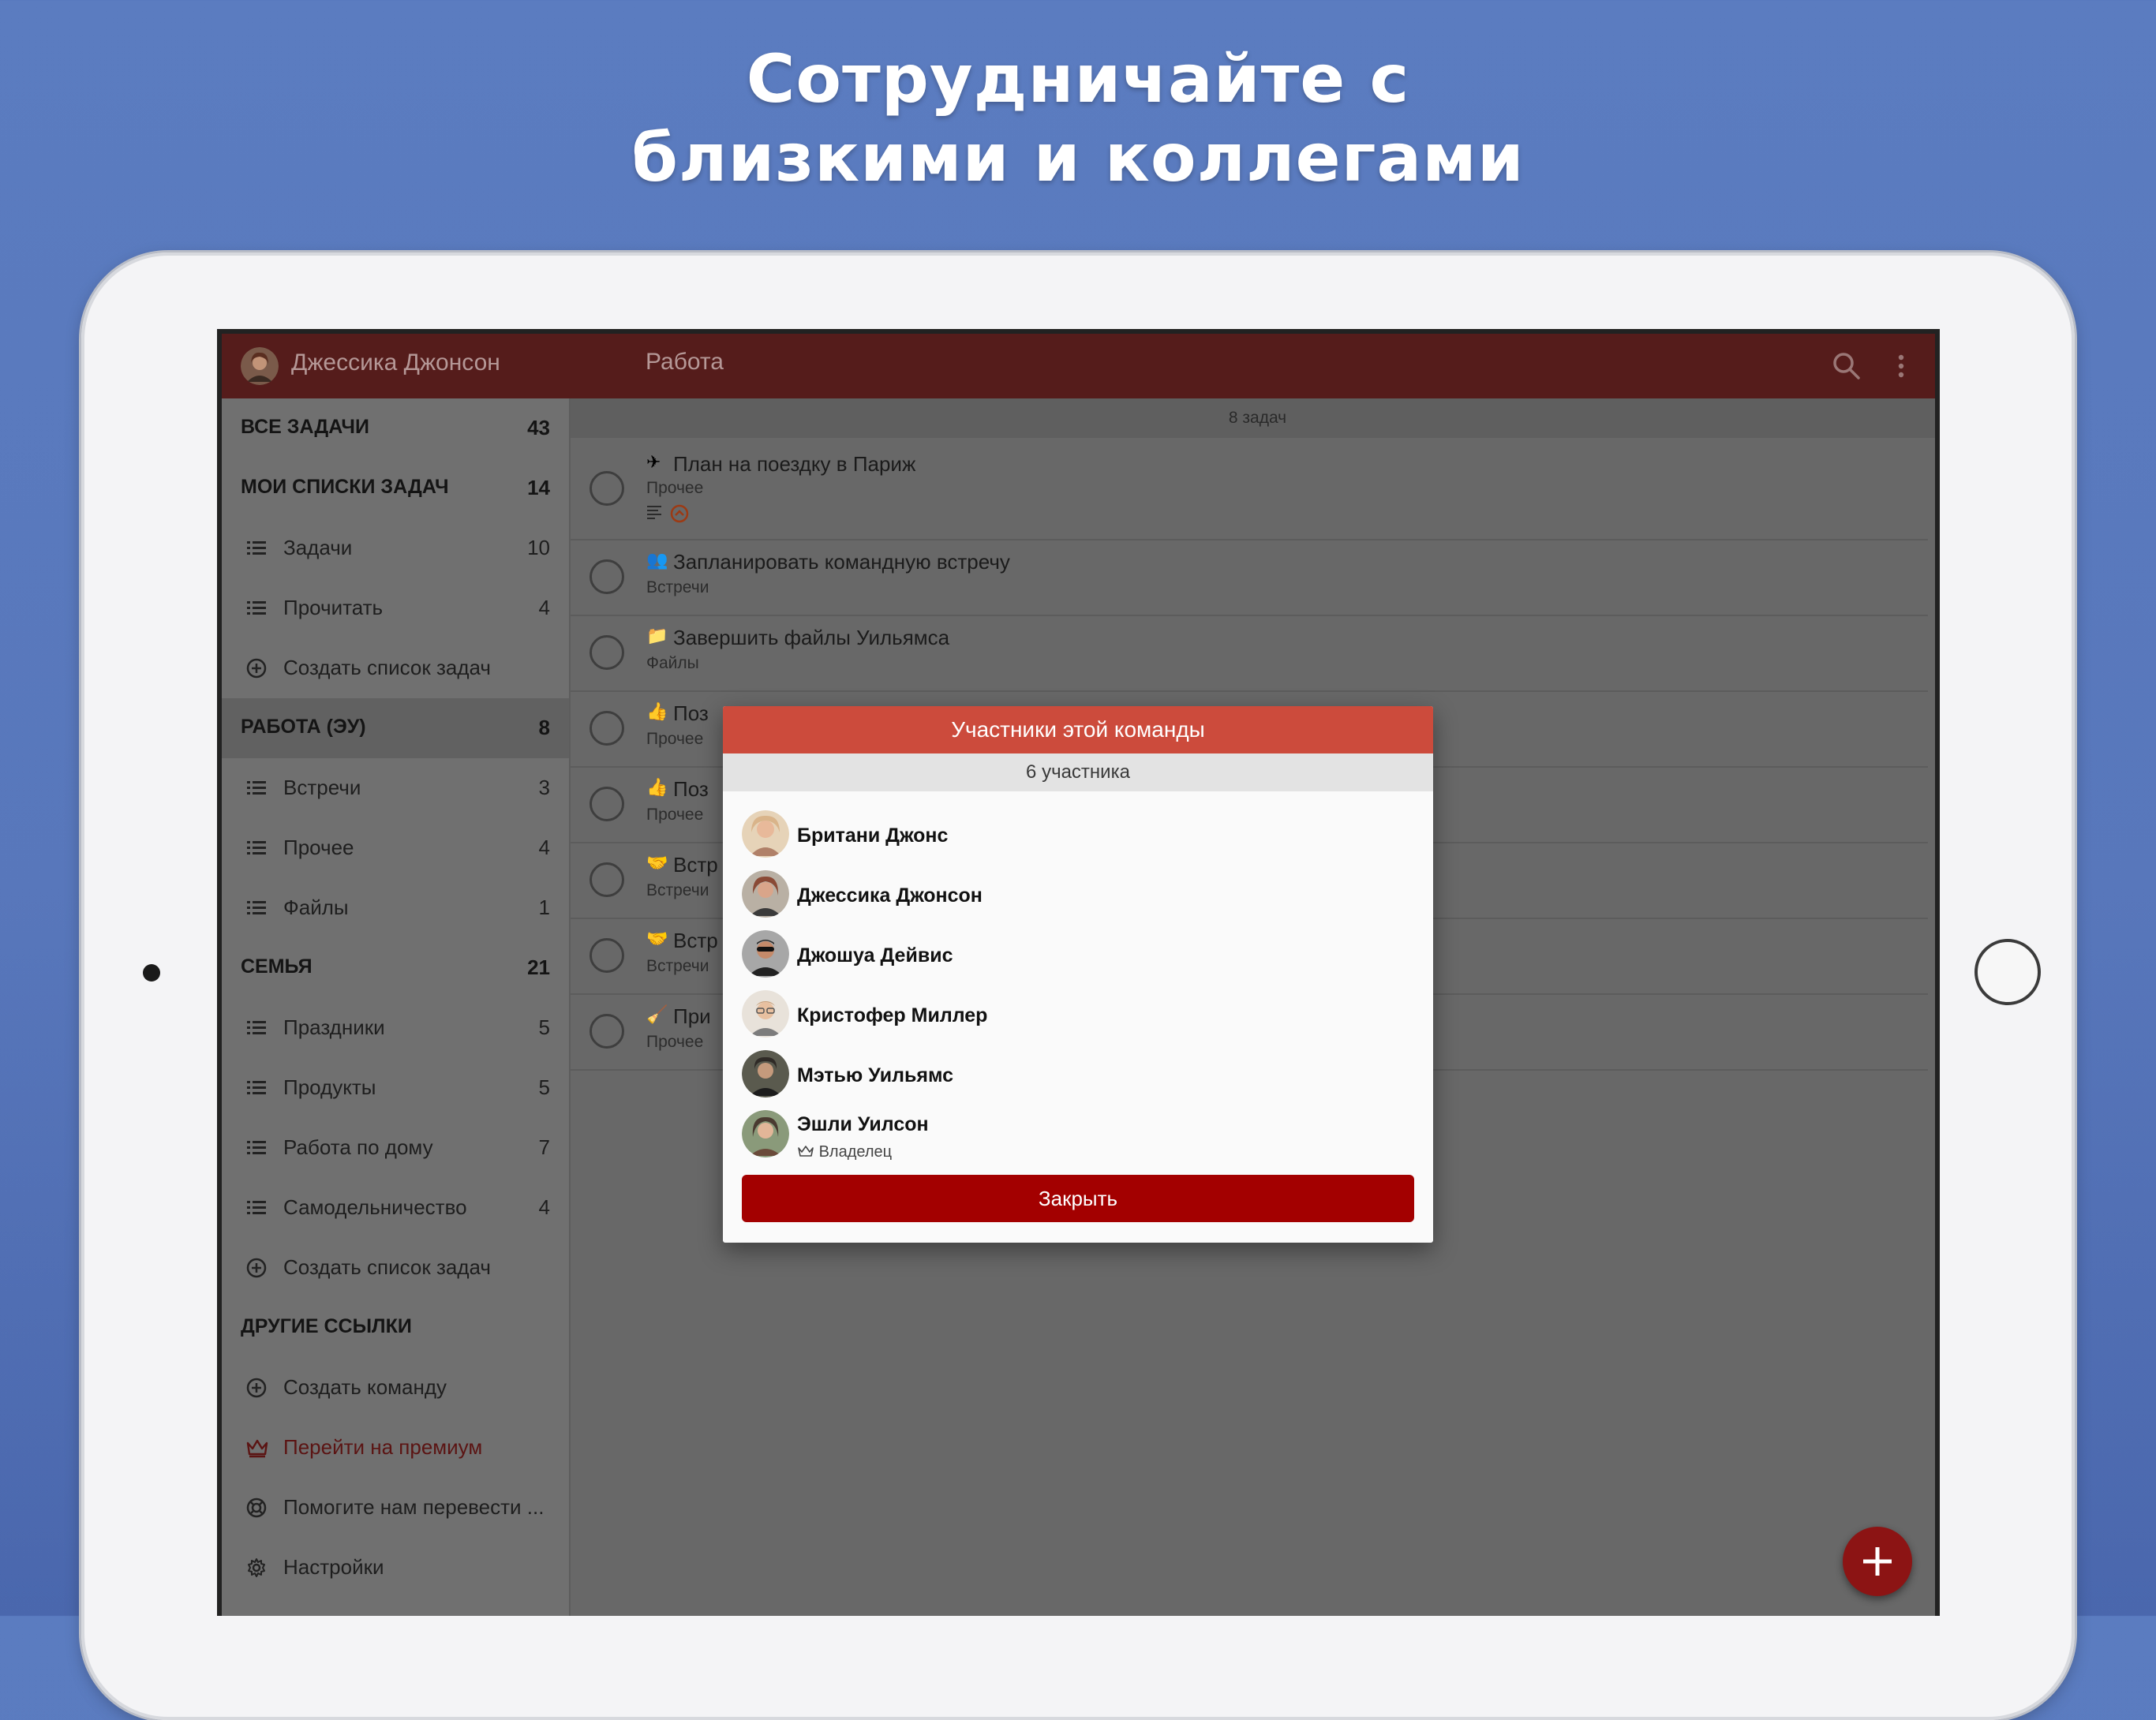 The image size is (2156, 1720). Describe the element at coordinates (318, 848) in the screenshot. I see `sidebar-item-label: Прочее` at that location.